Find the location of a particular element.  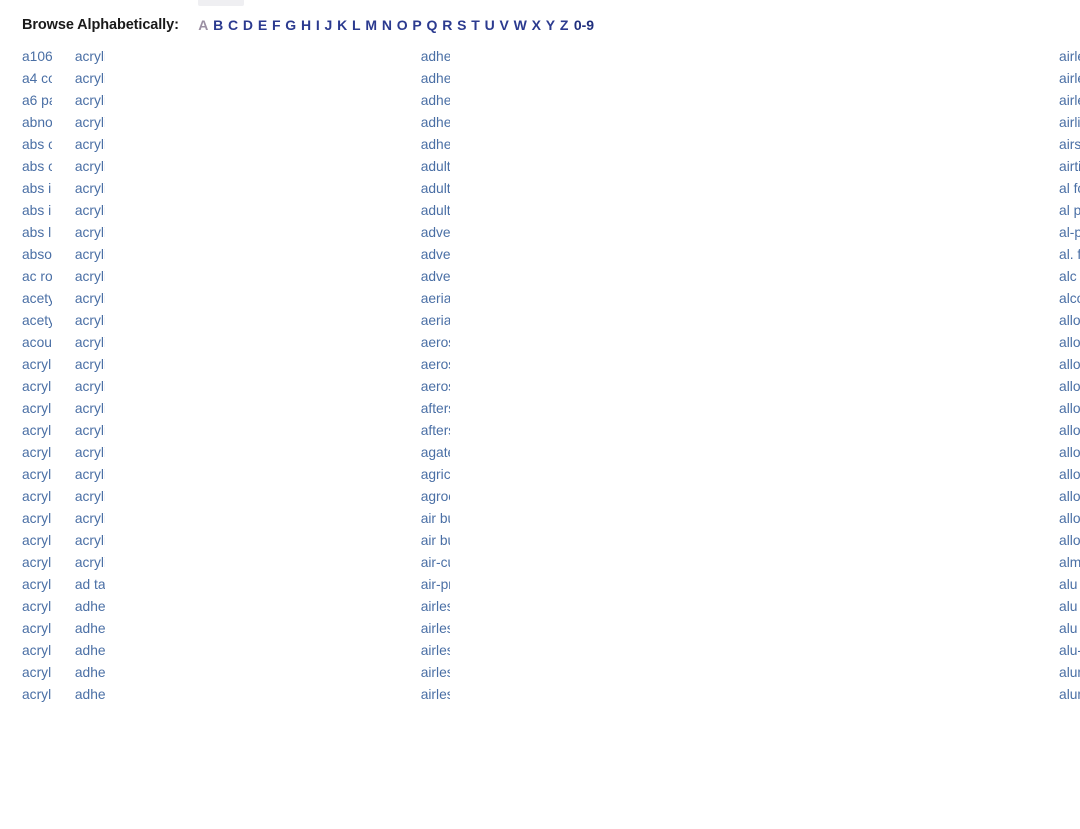

keyword-link: alc panel is located at coordinates (1069, 277).